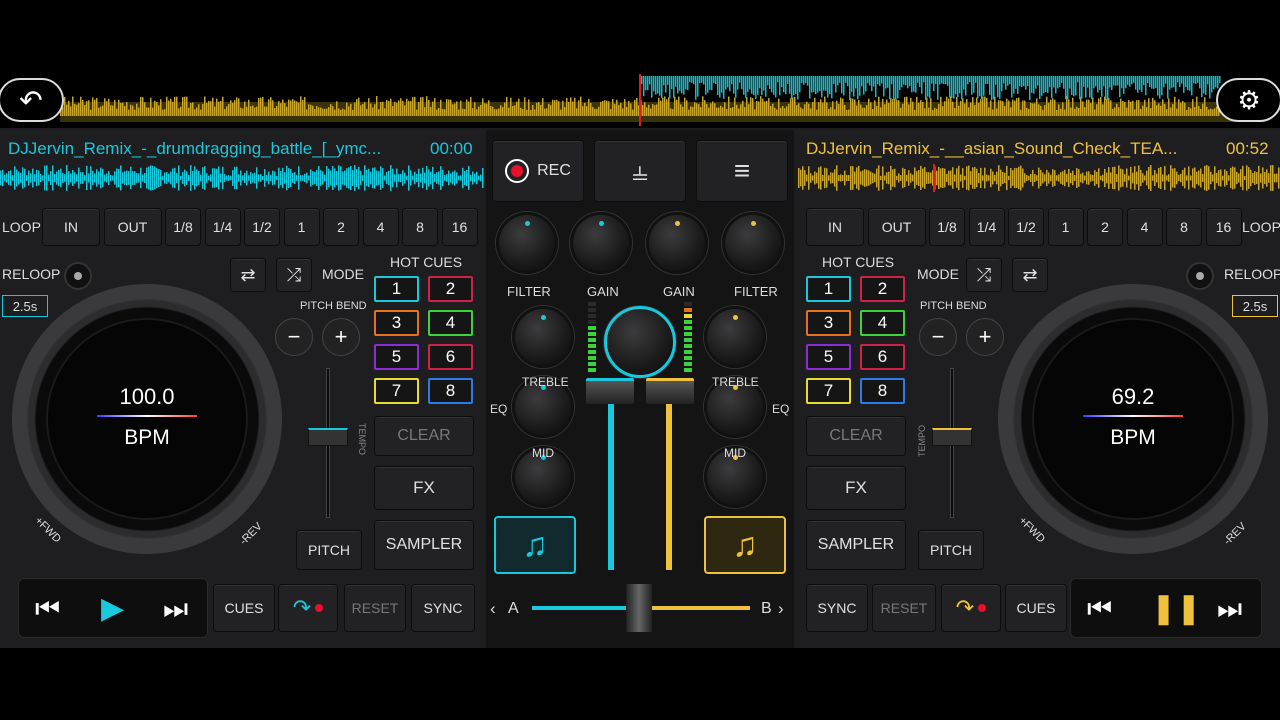 The image size is (1280, 720). I want to click on deck-b-loop-4: 1/2, so click(1026, 227).